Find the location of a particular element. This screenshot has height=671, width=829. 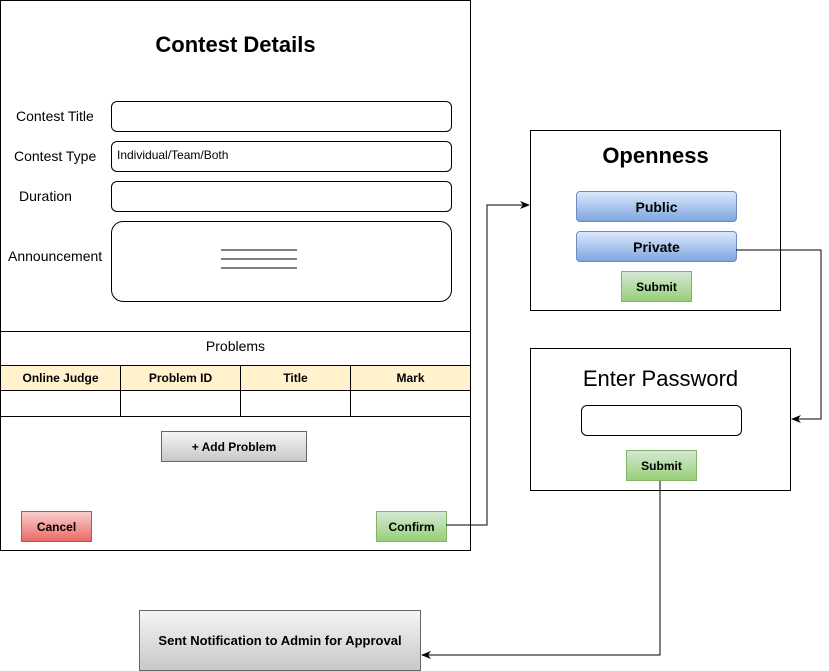

private-to-password-arrow is located at coordinates (779, 336).